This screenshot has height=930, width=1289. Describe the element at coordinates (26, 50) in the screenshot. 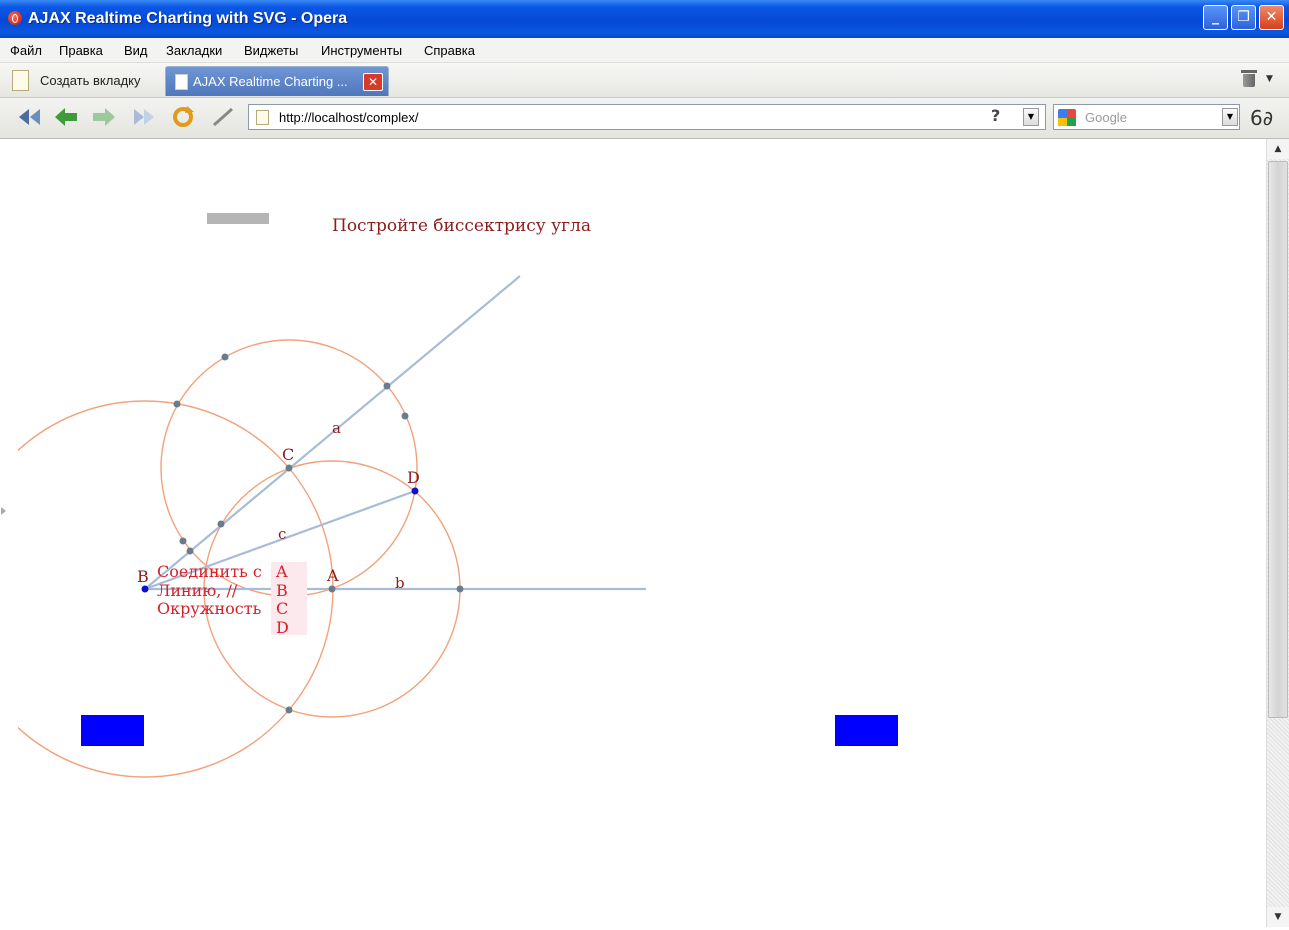

I see `menu-file: Файл` at that location.